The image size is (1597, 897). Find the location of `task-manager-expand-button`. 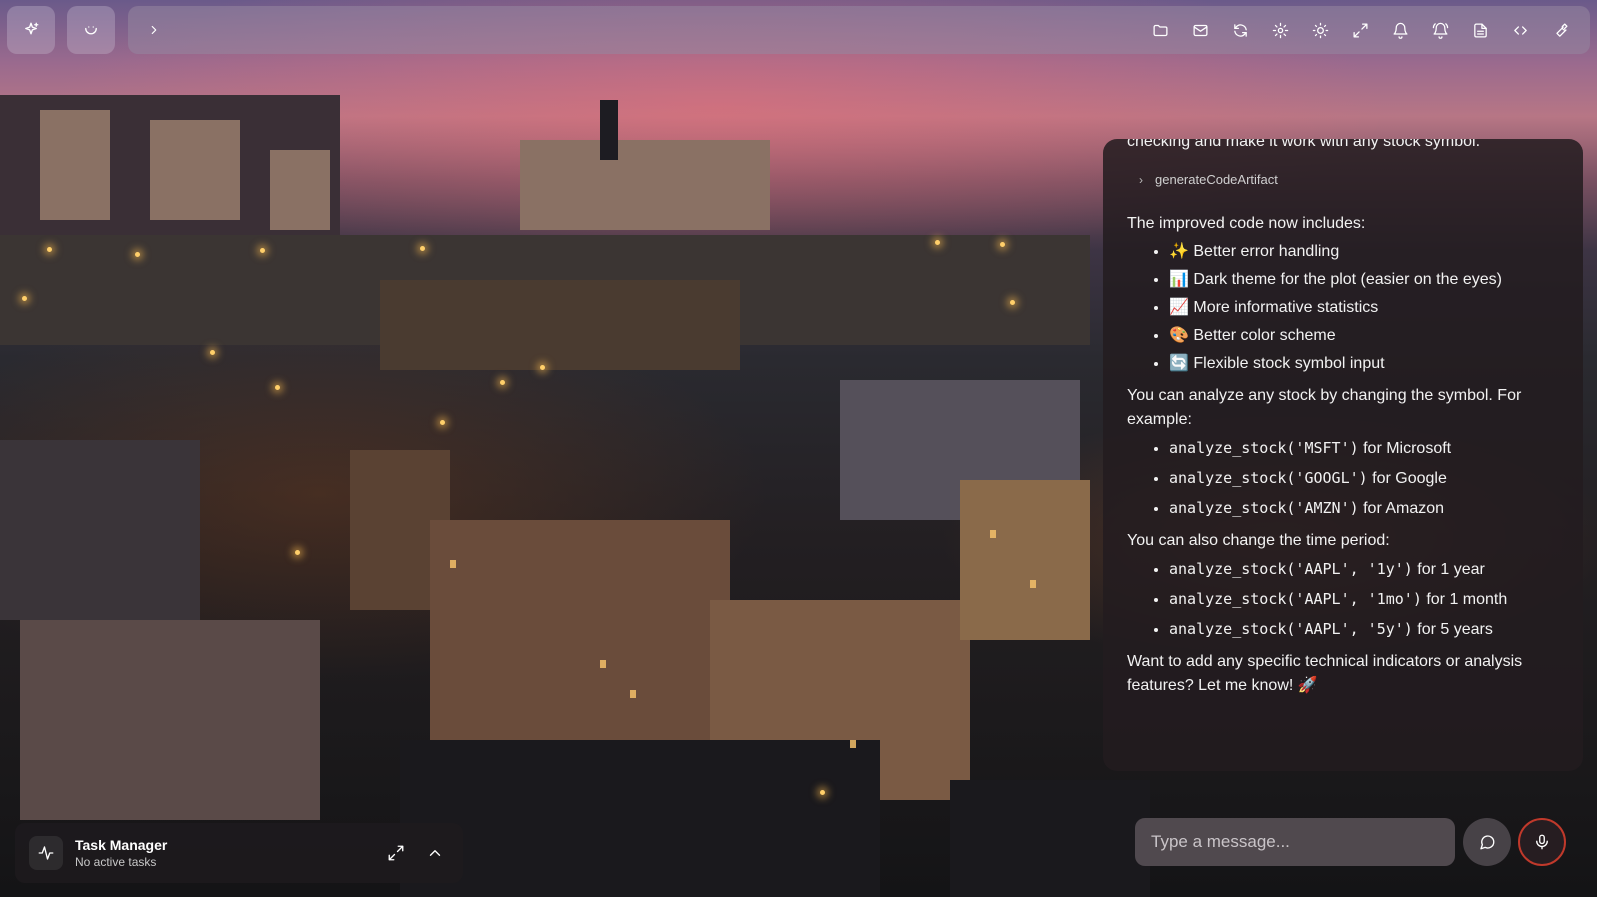

task-manager-expand-button is located at coordinates (396, 853).